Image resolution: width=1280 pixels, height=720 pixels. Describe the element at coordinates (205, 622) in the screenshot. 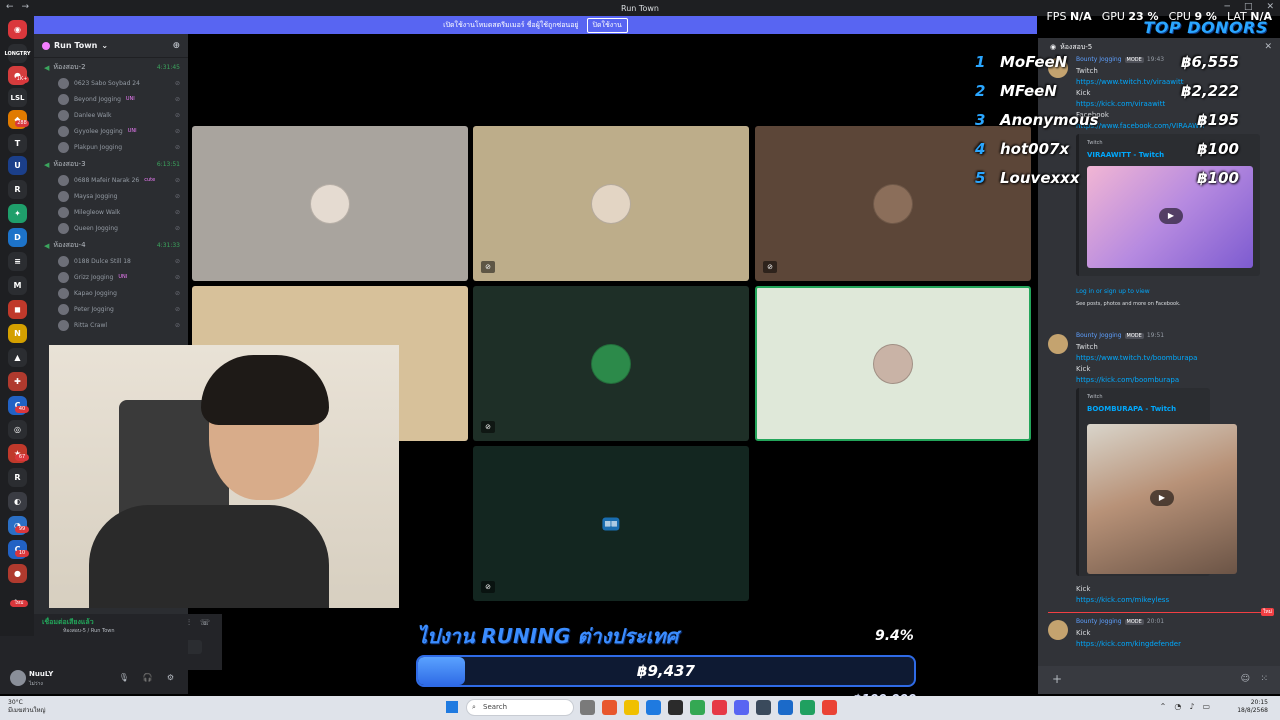

I see `disconnect-icon: ☏` at that location.